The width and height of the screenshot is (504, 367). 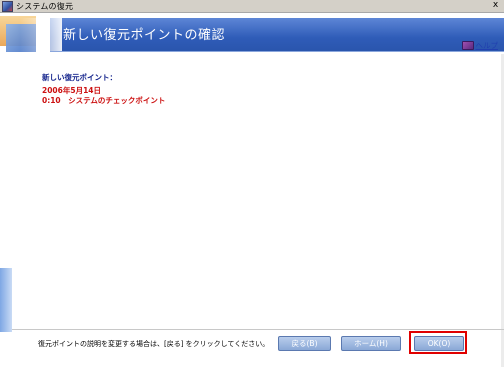 What do you see at coordinates (495, 6) in the screenshot?
I see `close-button: x` at bounding box center [495, 6].